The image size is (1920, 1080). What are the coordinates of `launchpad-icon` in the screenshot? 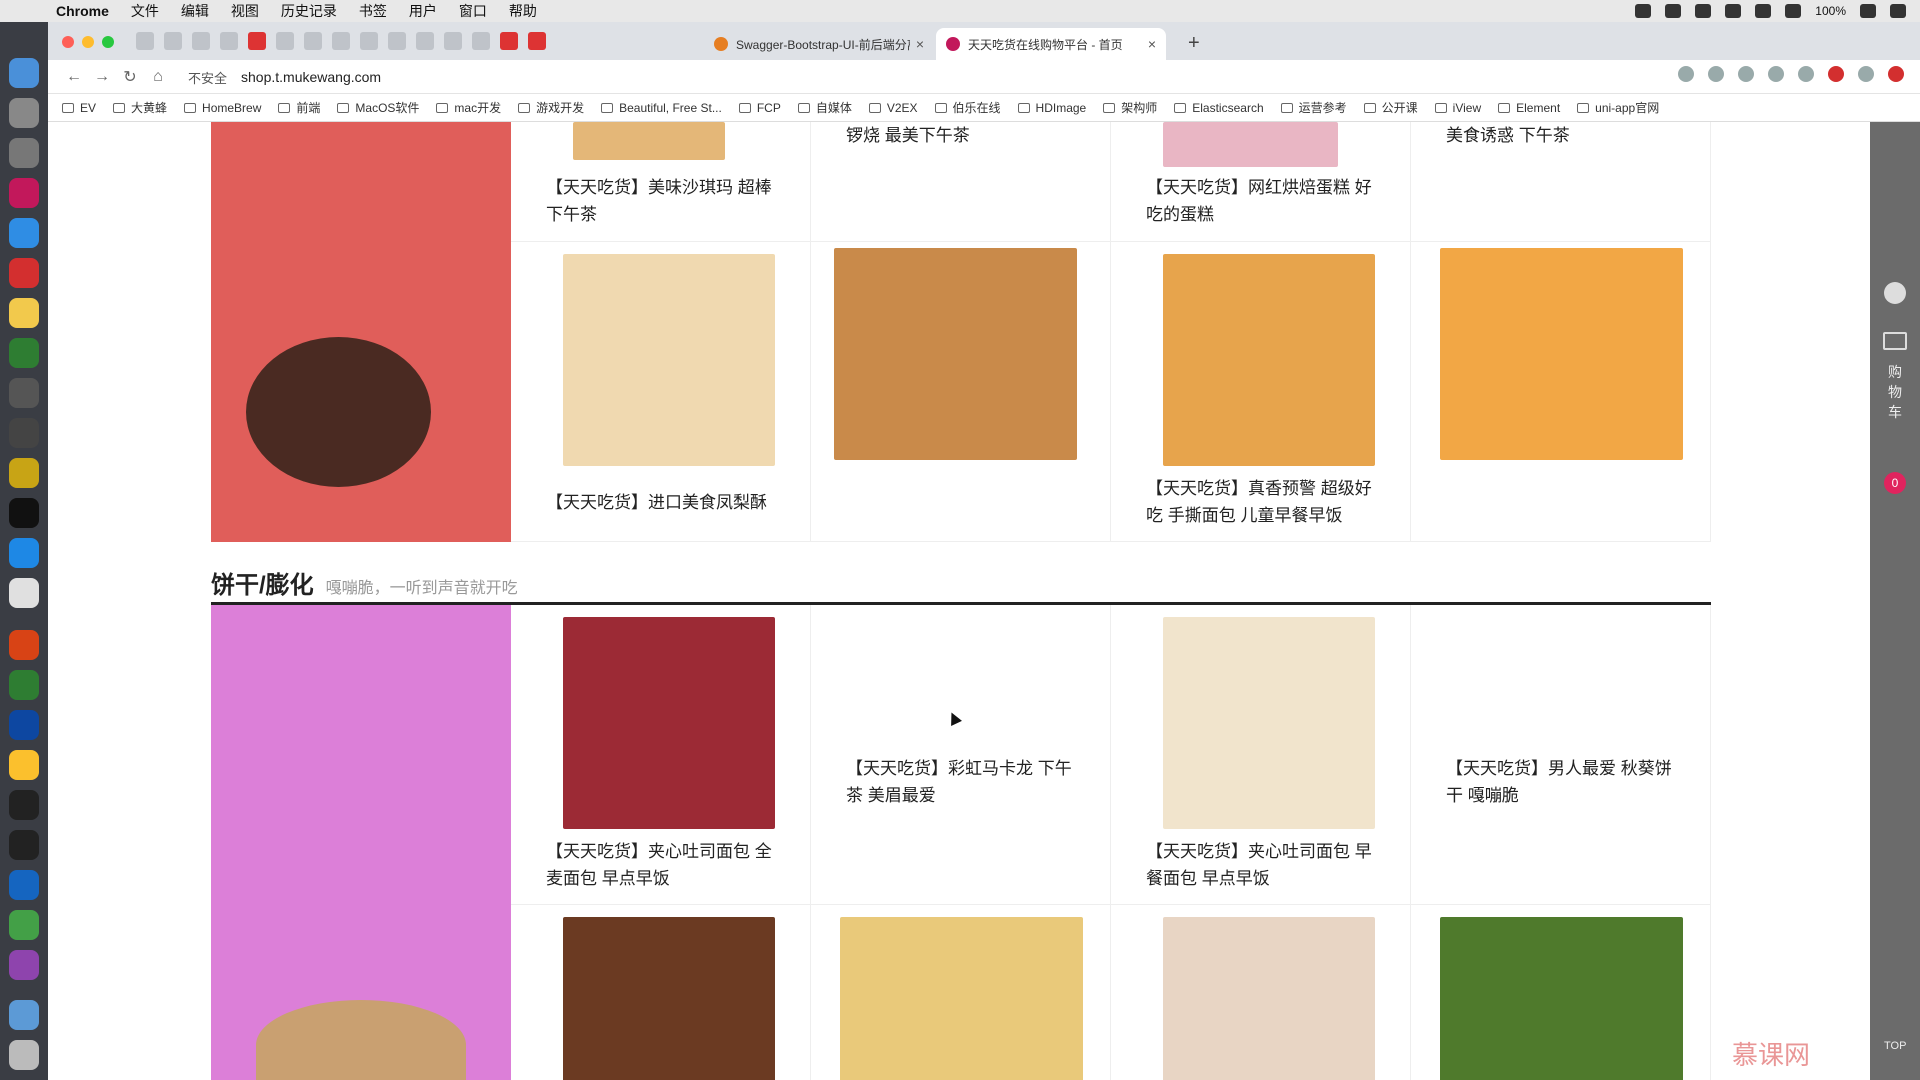 It's located at (24, 113).